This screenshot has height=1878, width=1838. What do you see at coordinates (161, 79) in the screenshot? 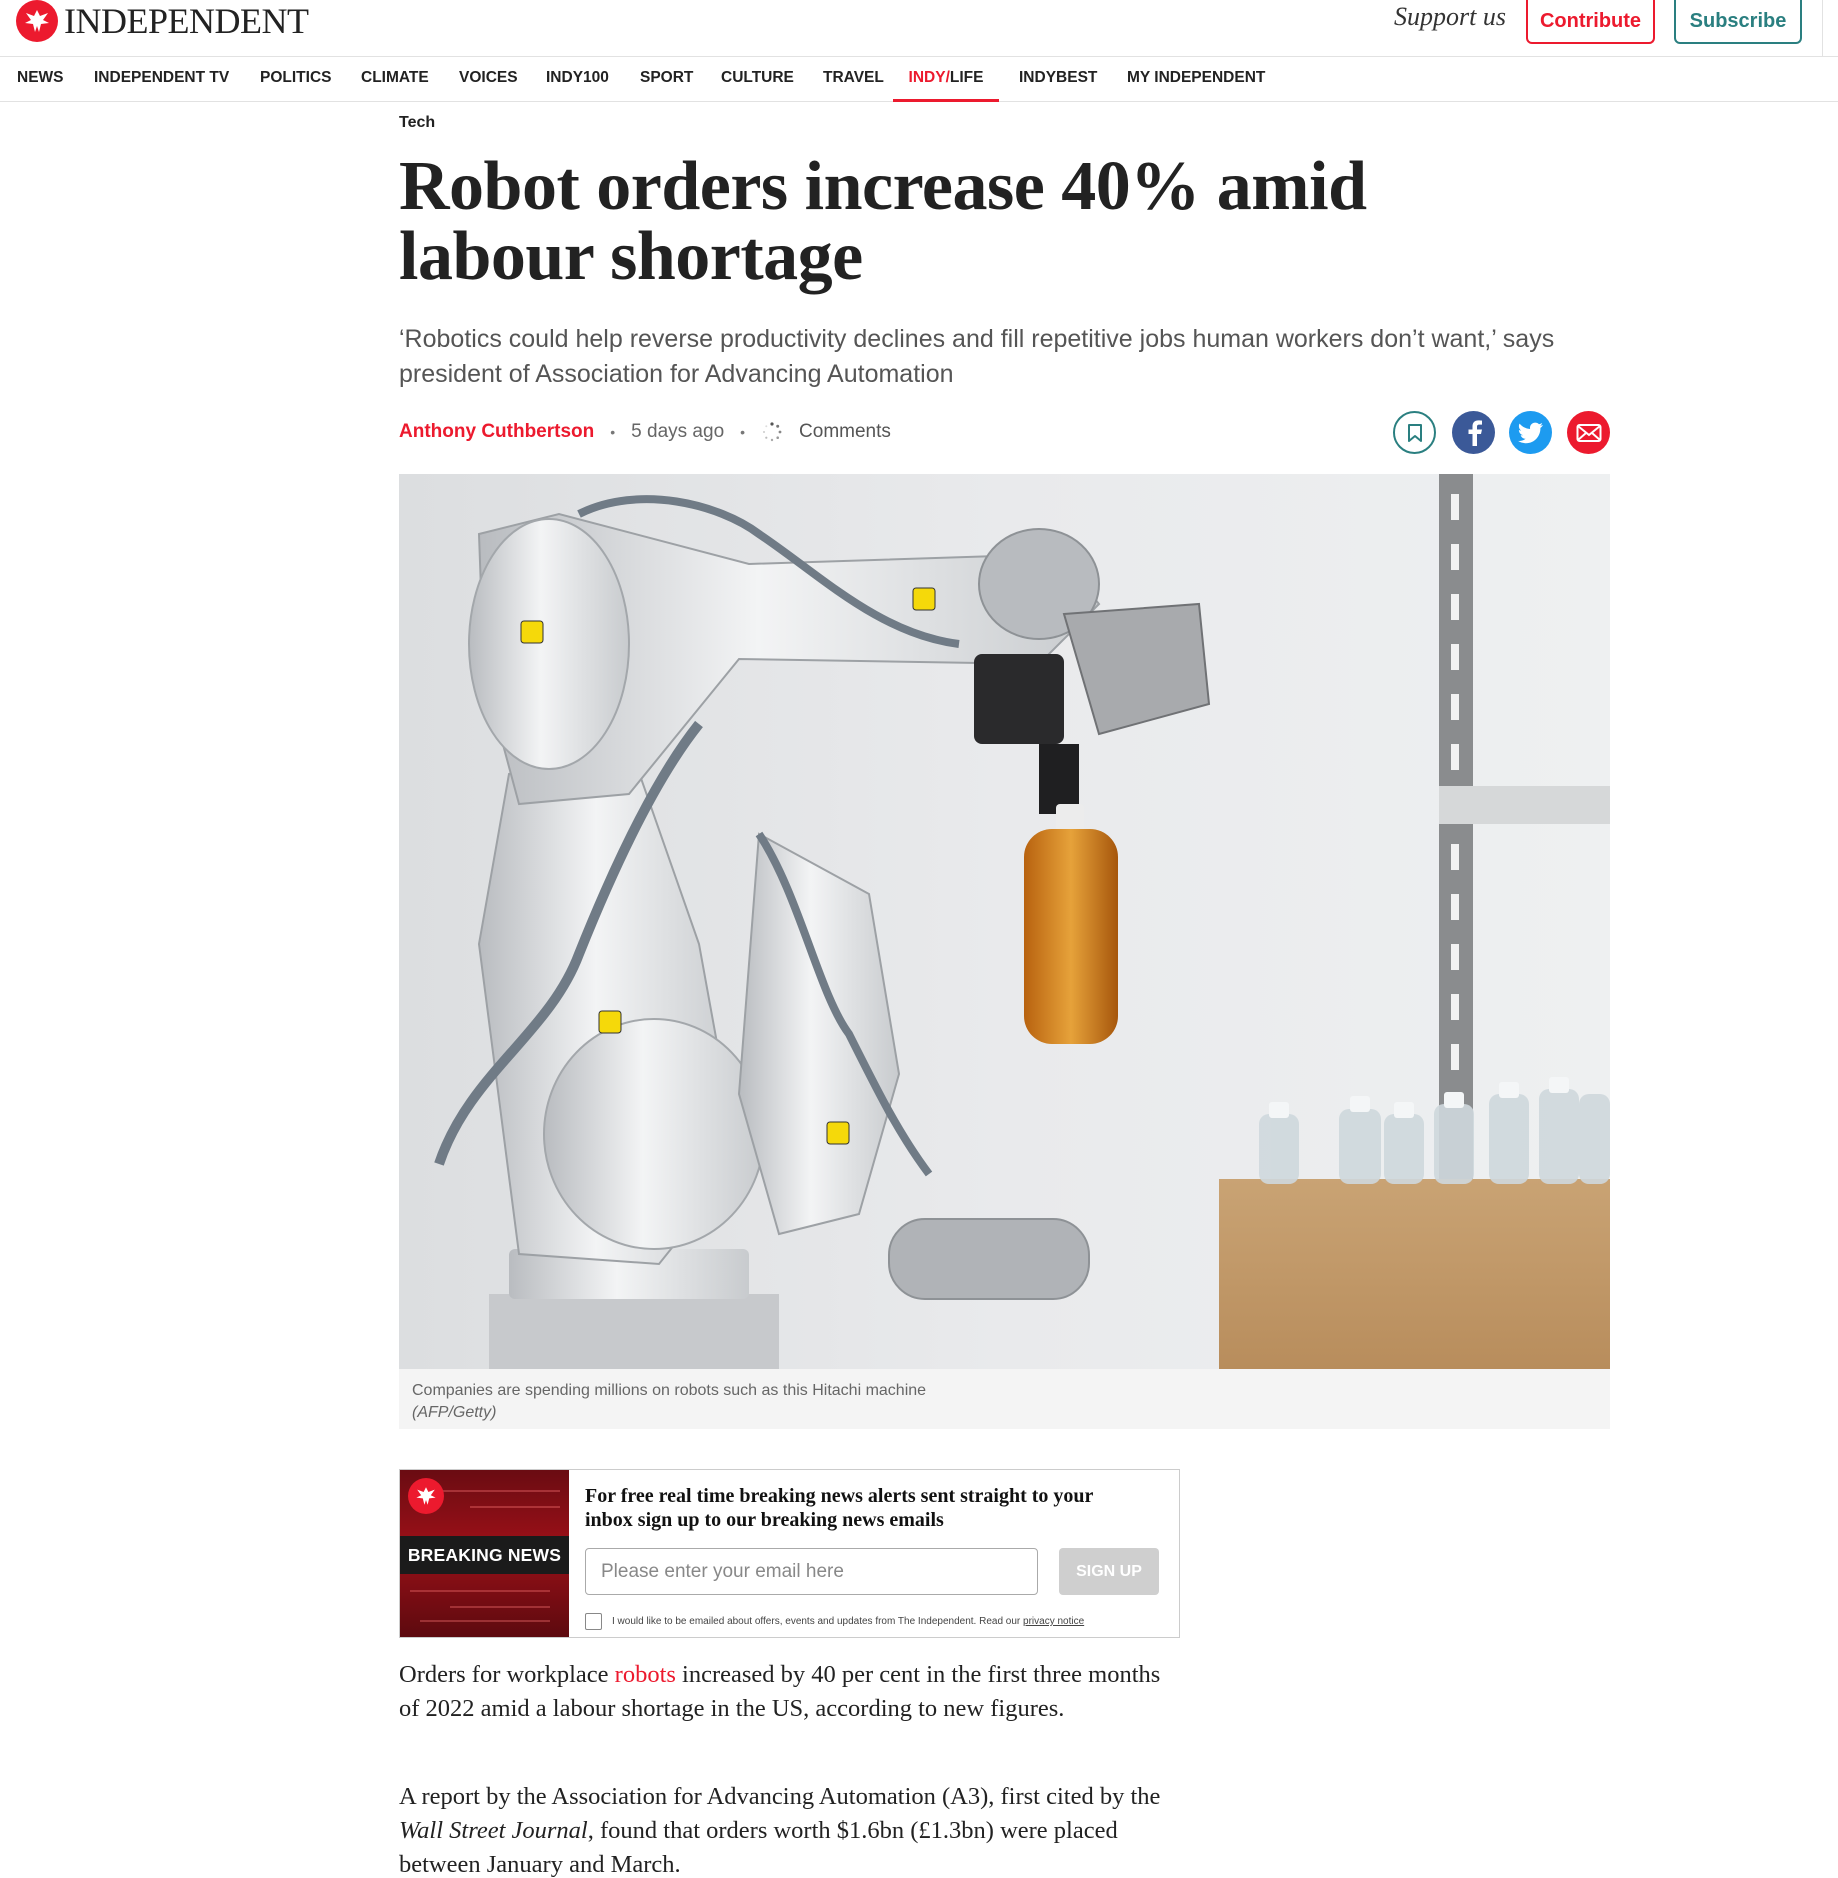
I see `nav-item-independent-tv: INDEPENDENT TV` at bounding box center [161, 79].